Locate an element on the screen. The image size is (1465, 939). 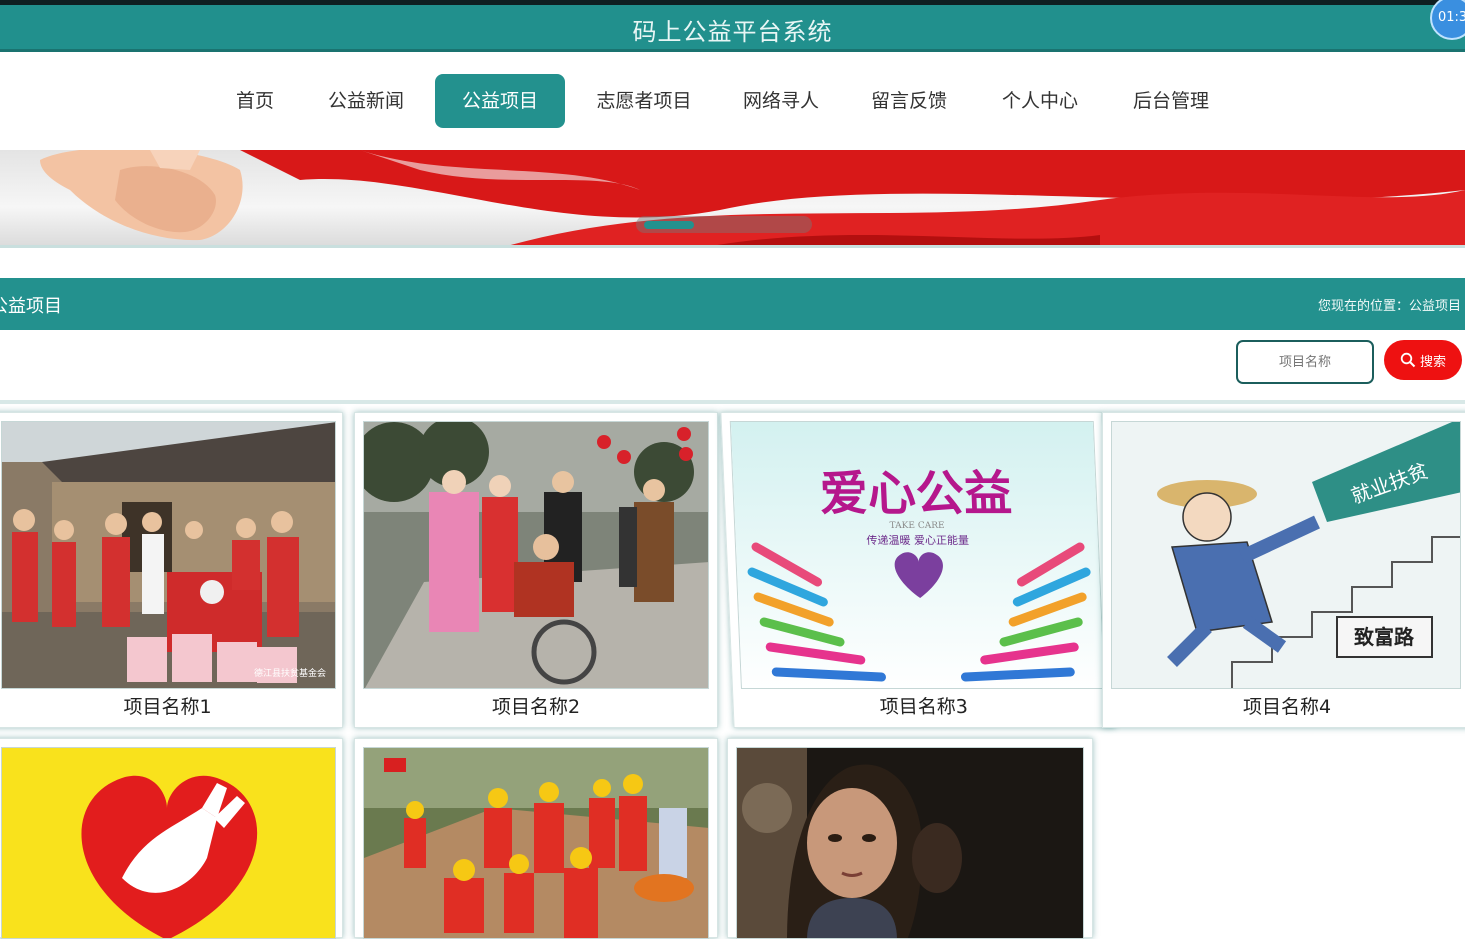
top-title-bar: 码上公益平台系统 is located at coordinates (732, 26).